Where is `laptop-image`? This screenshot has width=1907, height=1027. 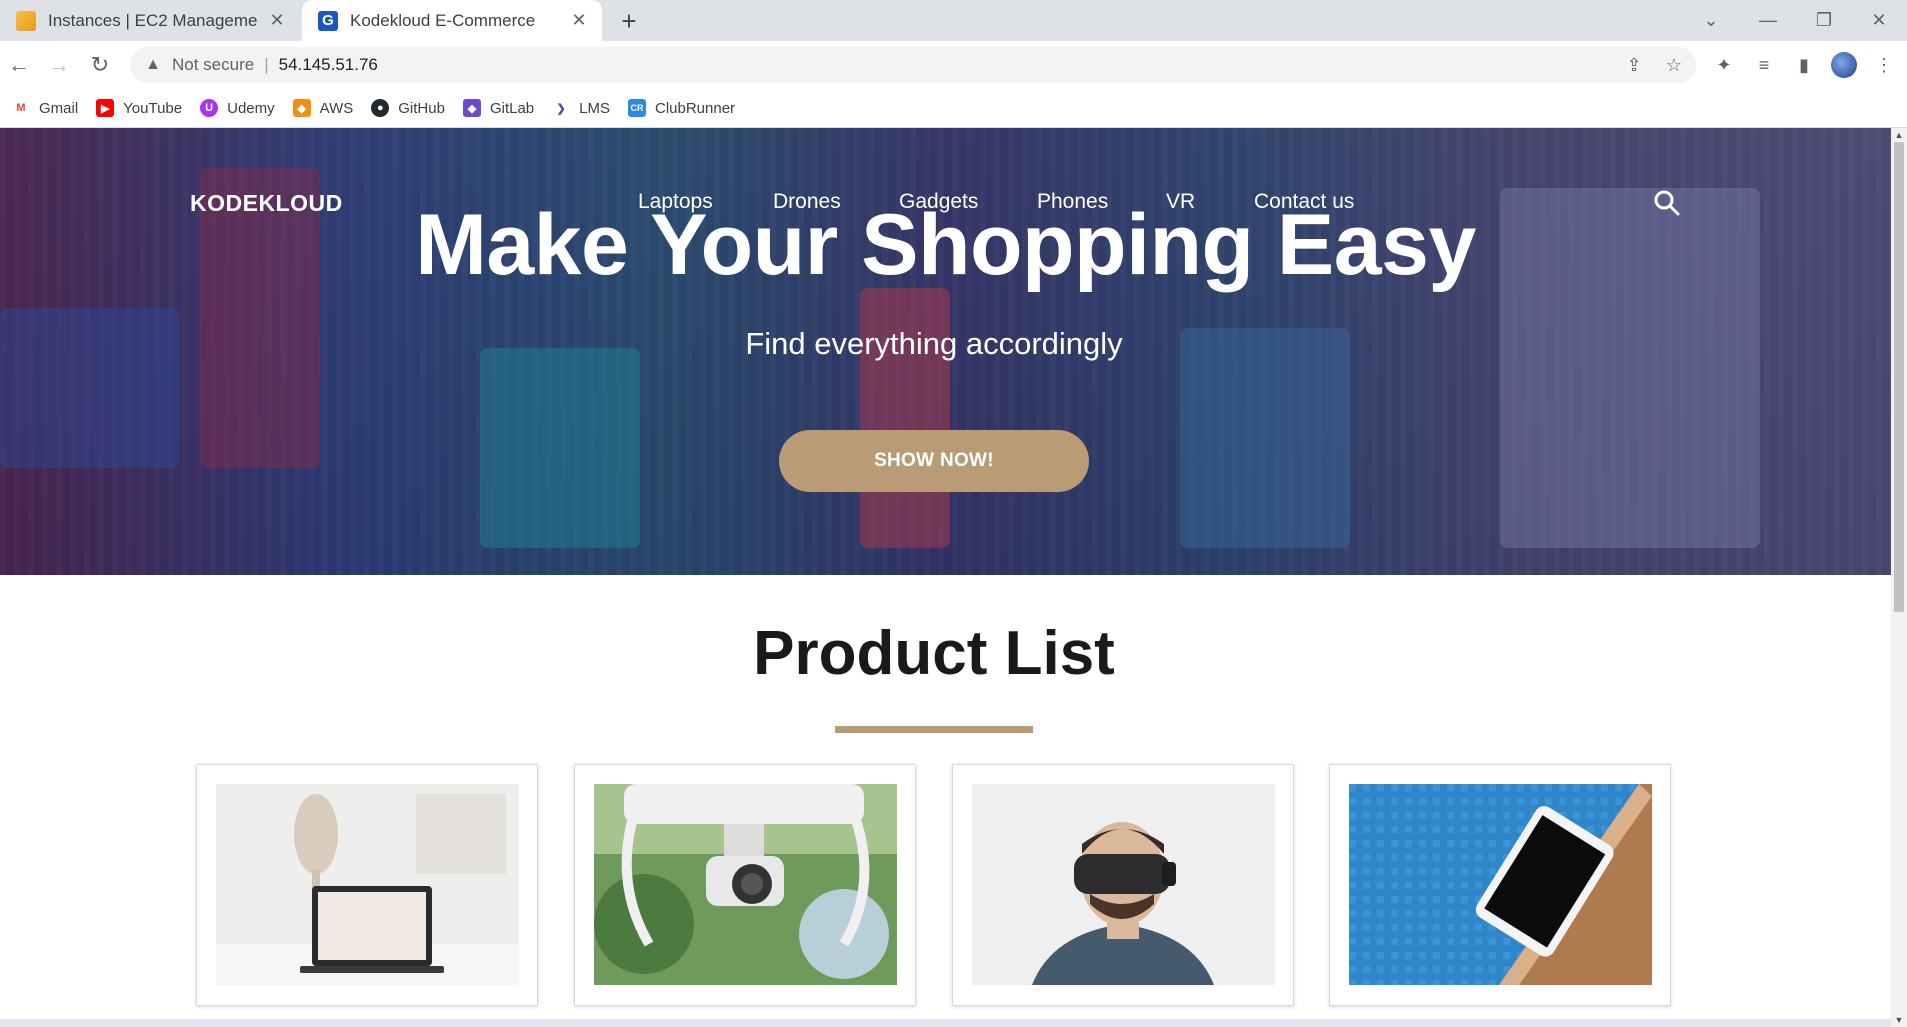 laptop-image is located at coordinates (367, 884).